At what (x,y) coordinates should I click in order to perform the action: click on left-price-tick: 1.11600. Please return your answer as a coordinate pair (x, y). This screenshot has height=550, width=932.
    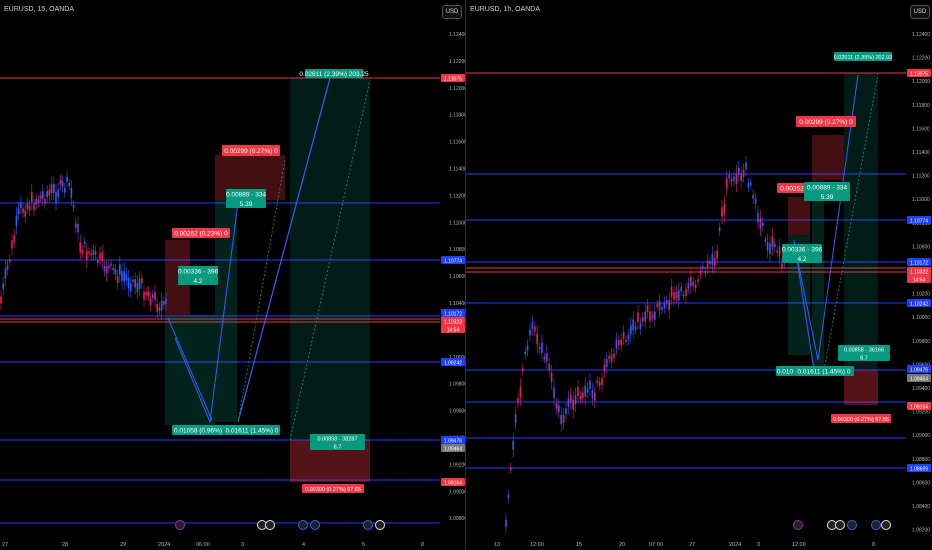
    Looking at the image, I should click on (457, 143).